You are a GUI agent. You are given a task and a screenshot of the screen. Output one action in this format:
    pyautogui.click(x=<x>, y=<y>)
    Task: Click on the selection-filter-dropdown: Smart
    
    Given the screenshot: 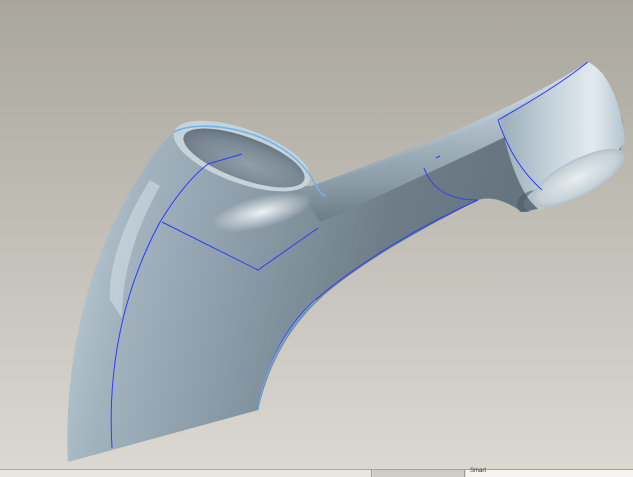 What is the action you would take?
    pyautogui.click(x=549, y=472)
    